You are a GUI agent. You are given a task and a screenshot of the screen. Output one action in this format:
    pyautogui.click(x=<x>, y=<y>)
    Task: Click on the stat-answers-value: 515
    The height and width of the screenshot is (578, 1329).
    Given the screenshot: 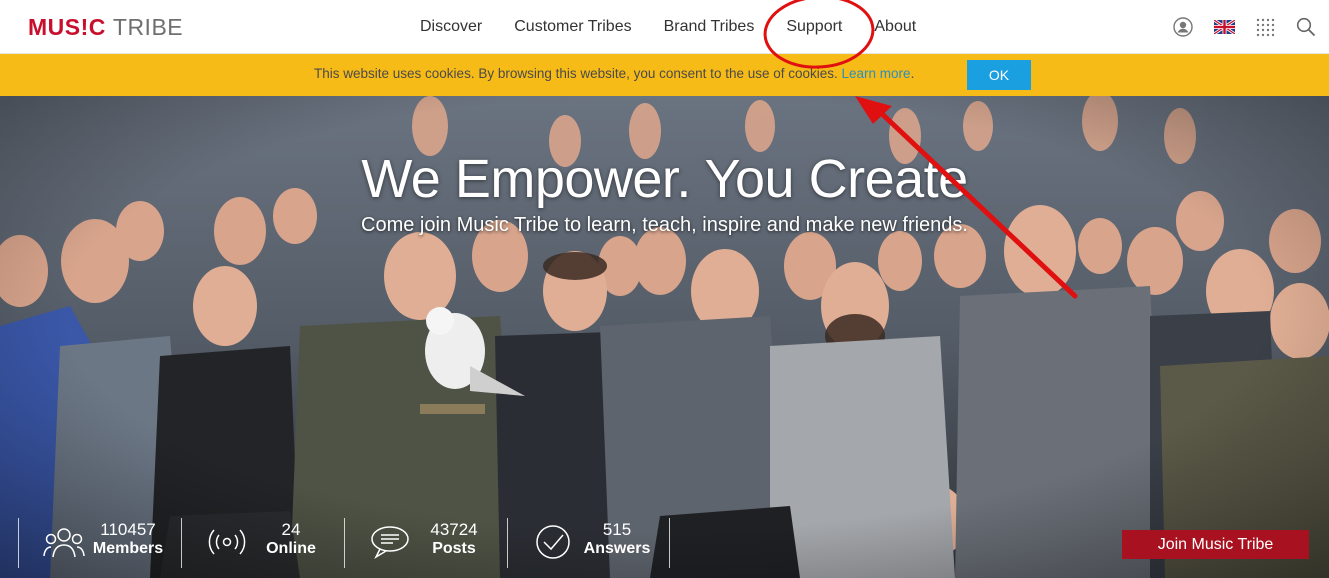 What is the action you would take?
    pyautogui.click(x=617, y=529)
    